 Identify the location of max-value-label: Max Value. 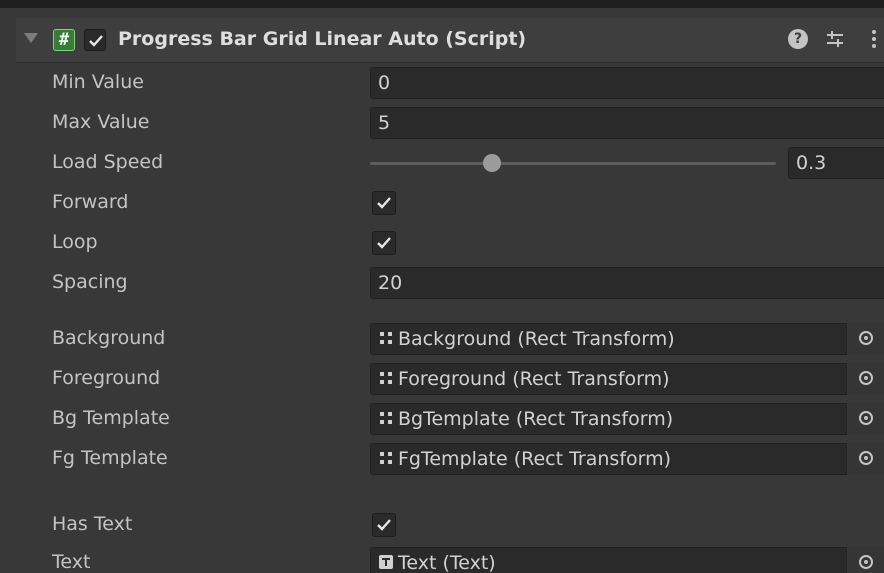
(101, 122).